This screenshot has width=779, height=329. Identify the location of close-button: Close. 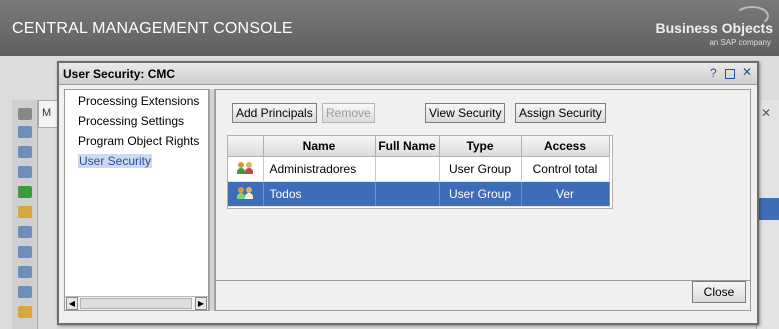
(719, 292).